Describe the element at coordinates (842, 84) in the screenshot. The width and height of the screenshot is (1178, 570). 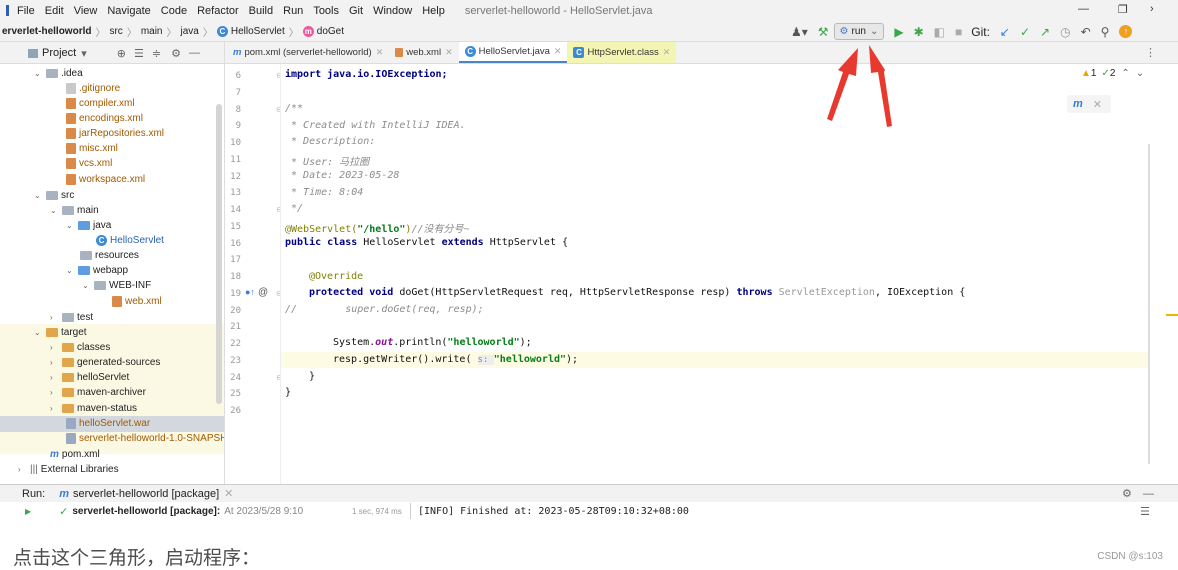
I see `red-arrow-left` at that location.